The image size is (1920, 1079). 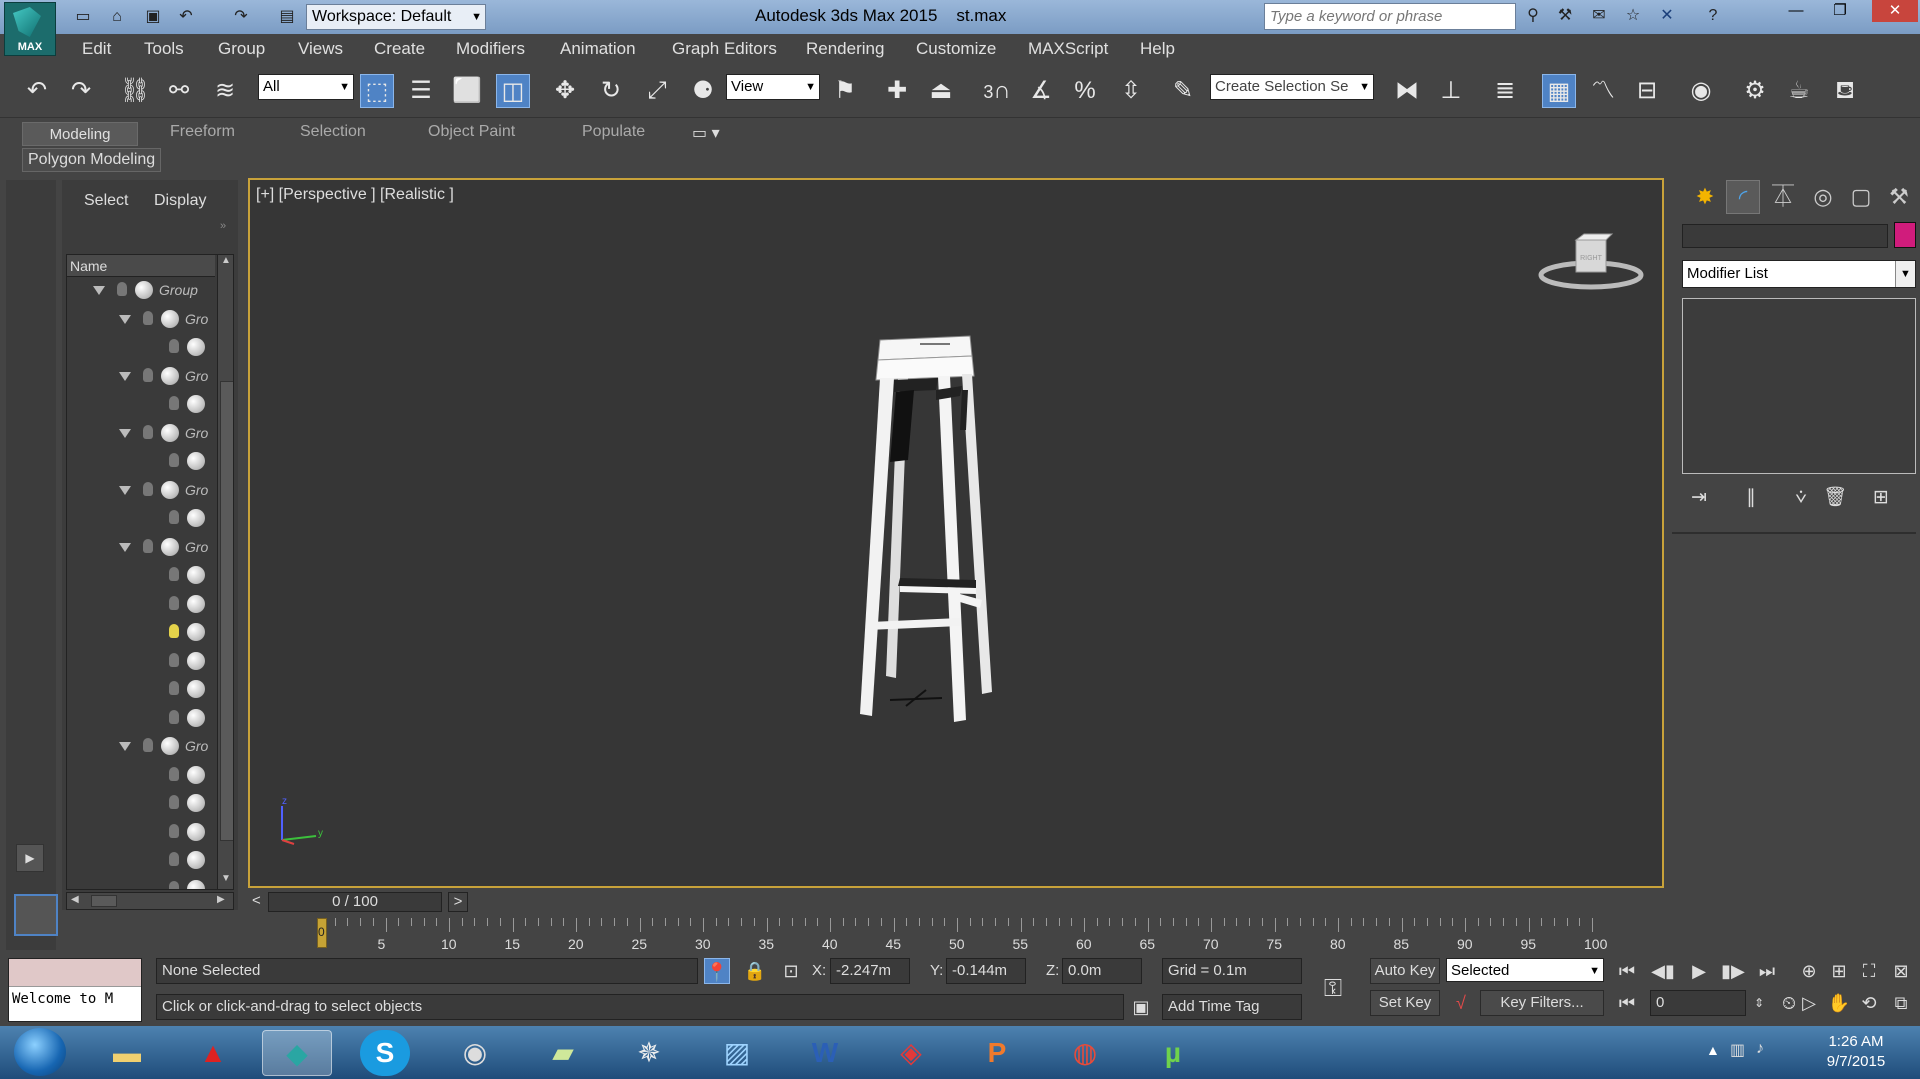 I want to click on z-coord-field: 0.0m, so click(x=1102, y=971).